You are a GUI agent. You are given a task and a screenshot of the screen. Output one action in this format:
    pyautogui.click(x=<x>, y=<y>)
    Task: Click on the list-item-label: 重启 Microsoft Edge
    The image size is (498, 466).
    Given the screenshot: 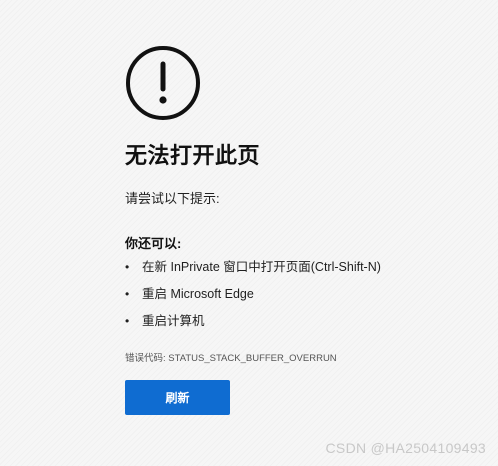 What is the action you would take?
    pyautogui.click(x=198, y=294)
    